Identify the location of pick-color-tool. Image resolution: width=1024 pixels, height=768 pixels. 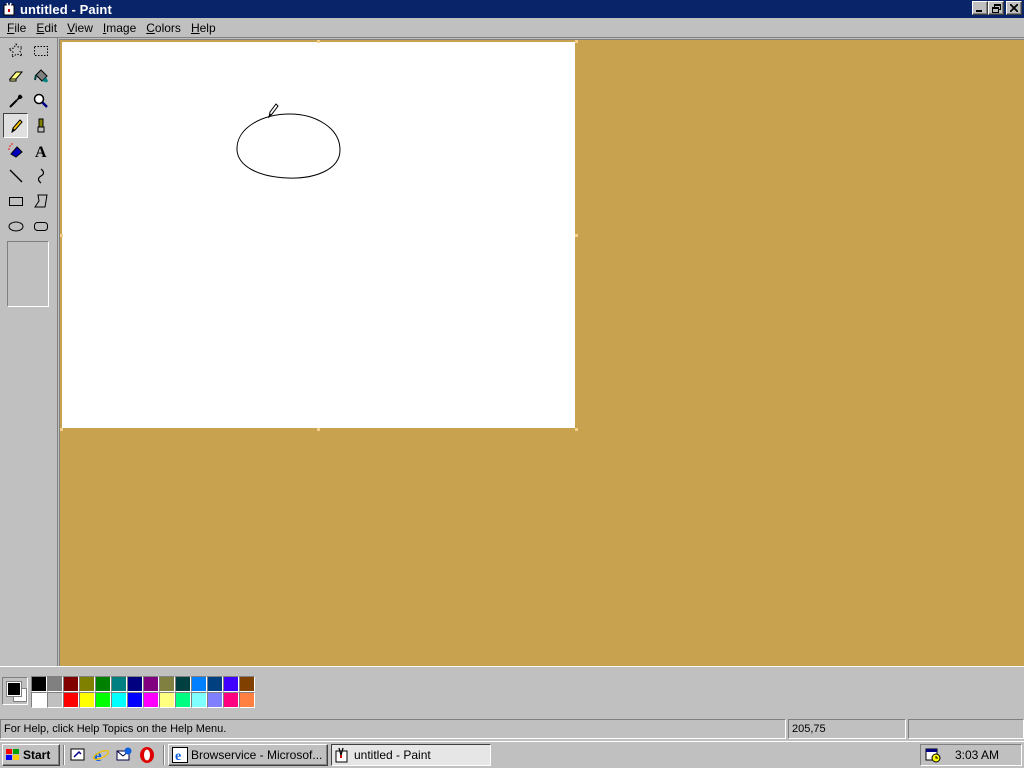
(15, 100).